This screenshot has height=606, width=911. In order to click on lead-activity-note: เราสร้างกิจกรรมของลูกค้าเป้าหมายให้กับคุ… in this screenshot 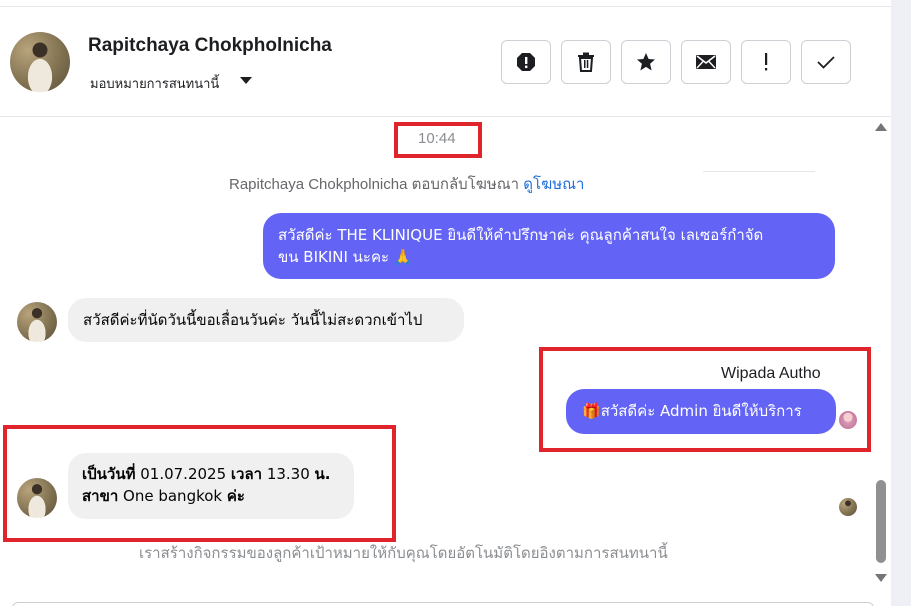, I will do `click(403, 553)`.